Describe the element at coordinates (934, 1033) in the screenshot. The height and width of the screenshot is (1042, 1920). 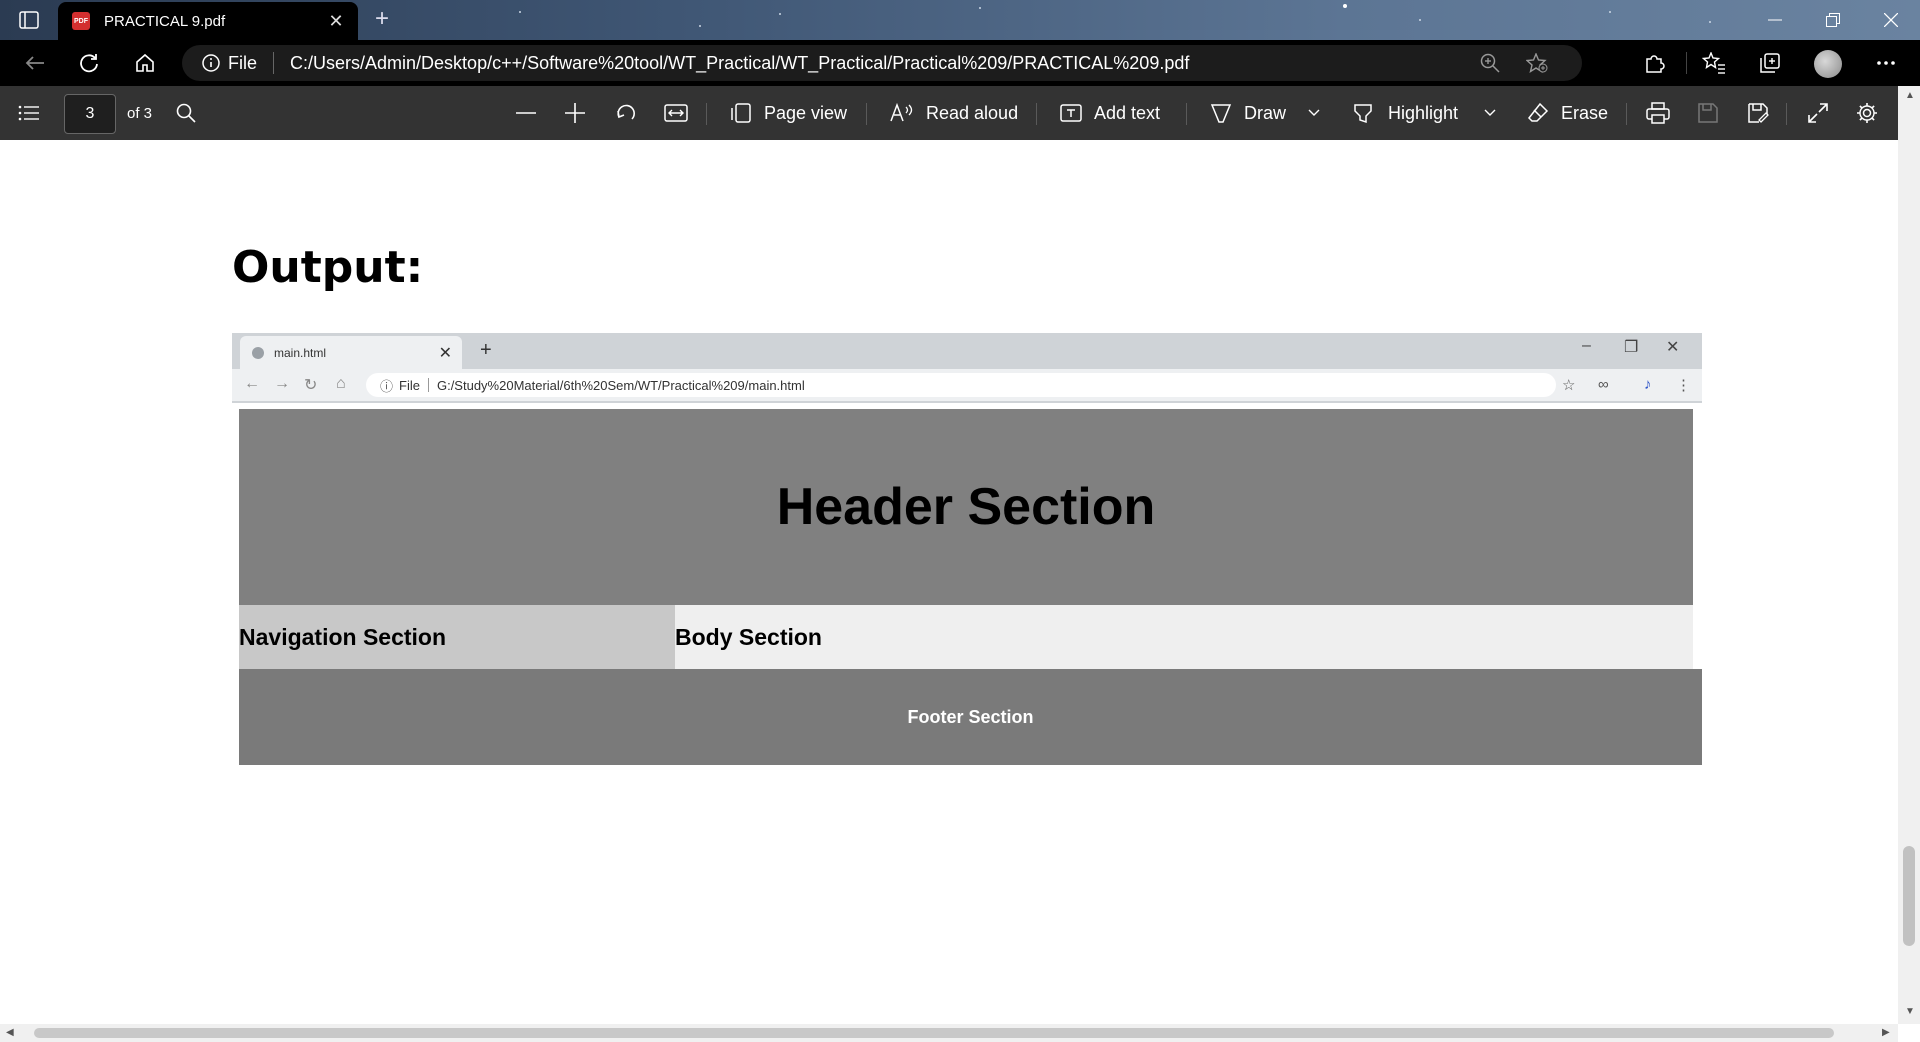
I see `horizontal-scroll-thumb` at that location.